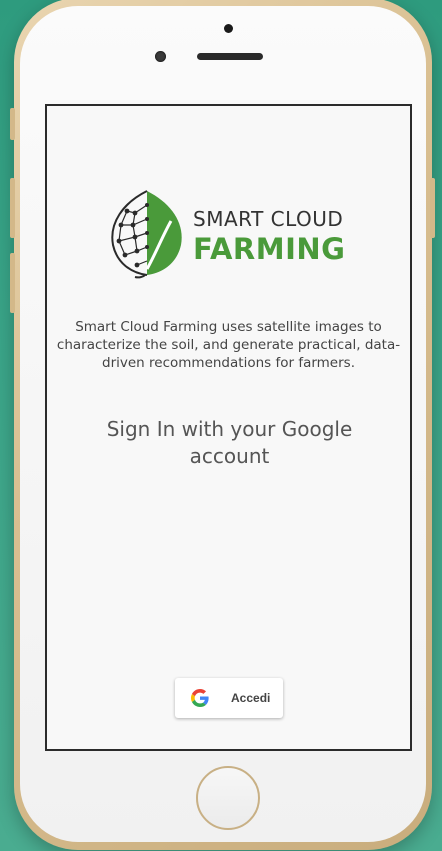  What do you see at coordinates (269, 249) in the screenshot?
I see `brand-name-line2: FARMING` at bounding box center [269, 249].